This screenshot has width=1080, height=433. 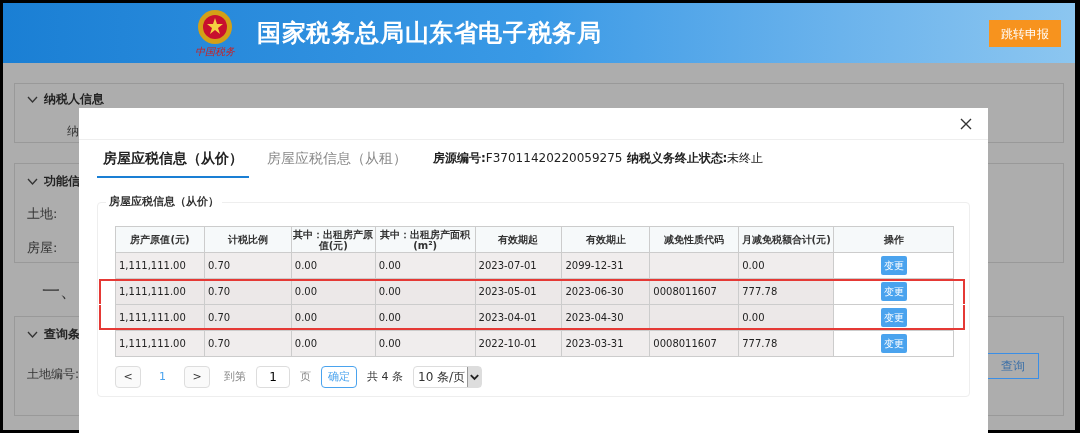 I want to click on column-header: 其中：出租房产原值(元), so click(x=333, y=239).